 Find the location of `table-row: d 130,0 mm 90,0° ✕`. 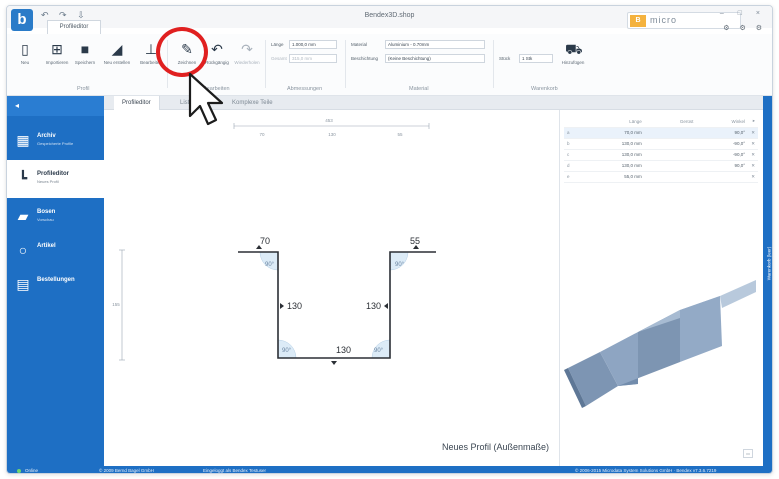

table-row: d 130,0 mm 90,0° ✕ is located at coordinates (661, 166).